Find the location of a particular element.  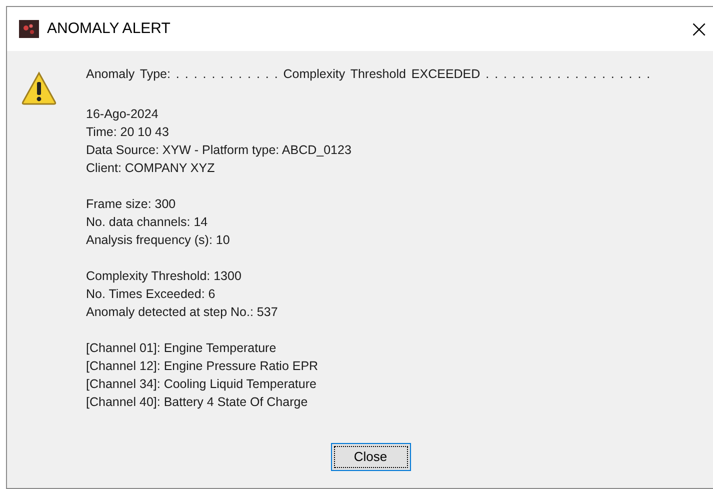

warning-icon is located at coordinates (39, 88).